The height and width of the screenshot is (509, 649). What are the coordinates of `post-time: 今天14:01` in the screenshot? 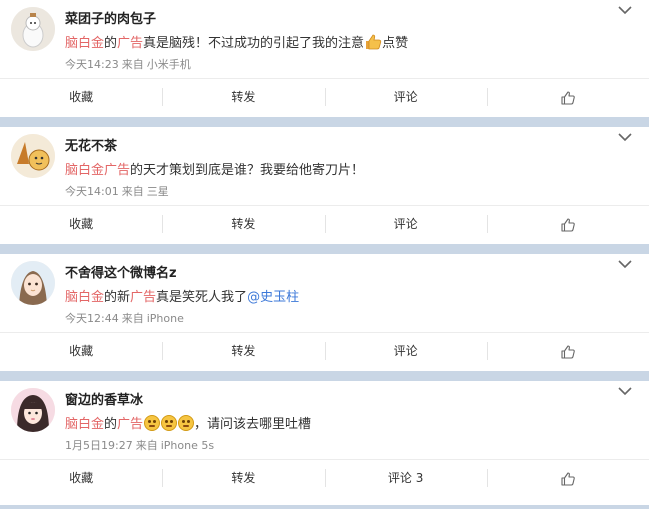 It's located at (92, 191).